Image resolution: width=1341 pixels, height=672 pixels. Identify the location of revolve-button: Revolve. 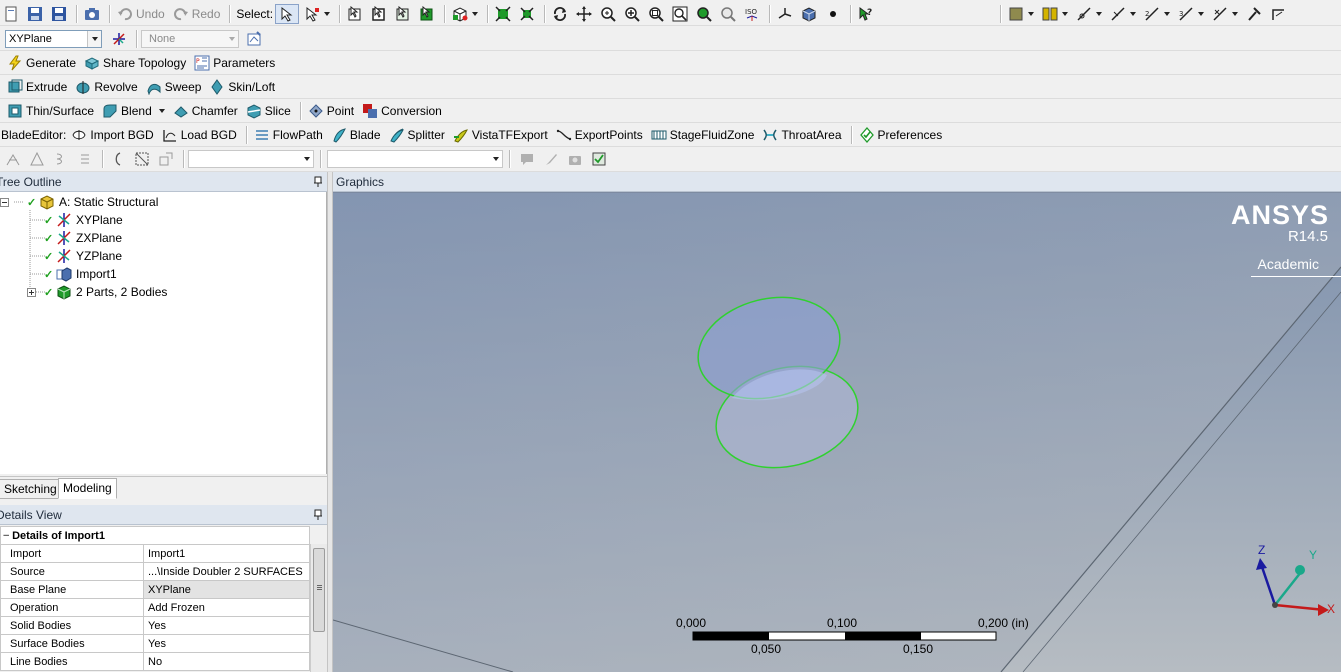
(106, 87).